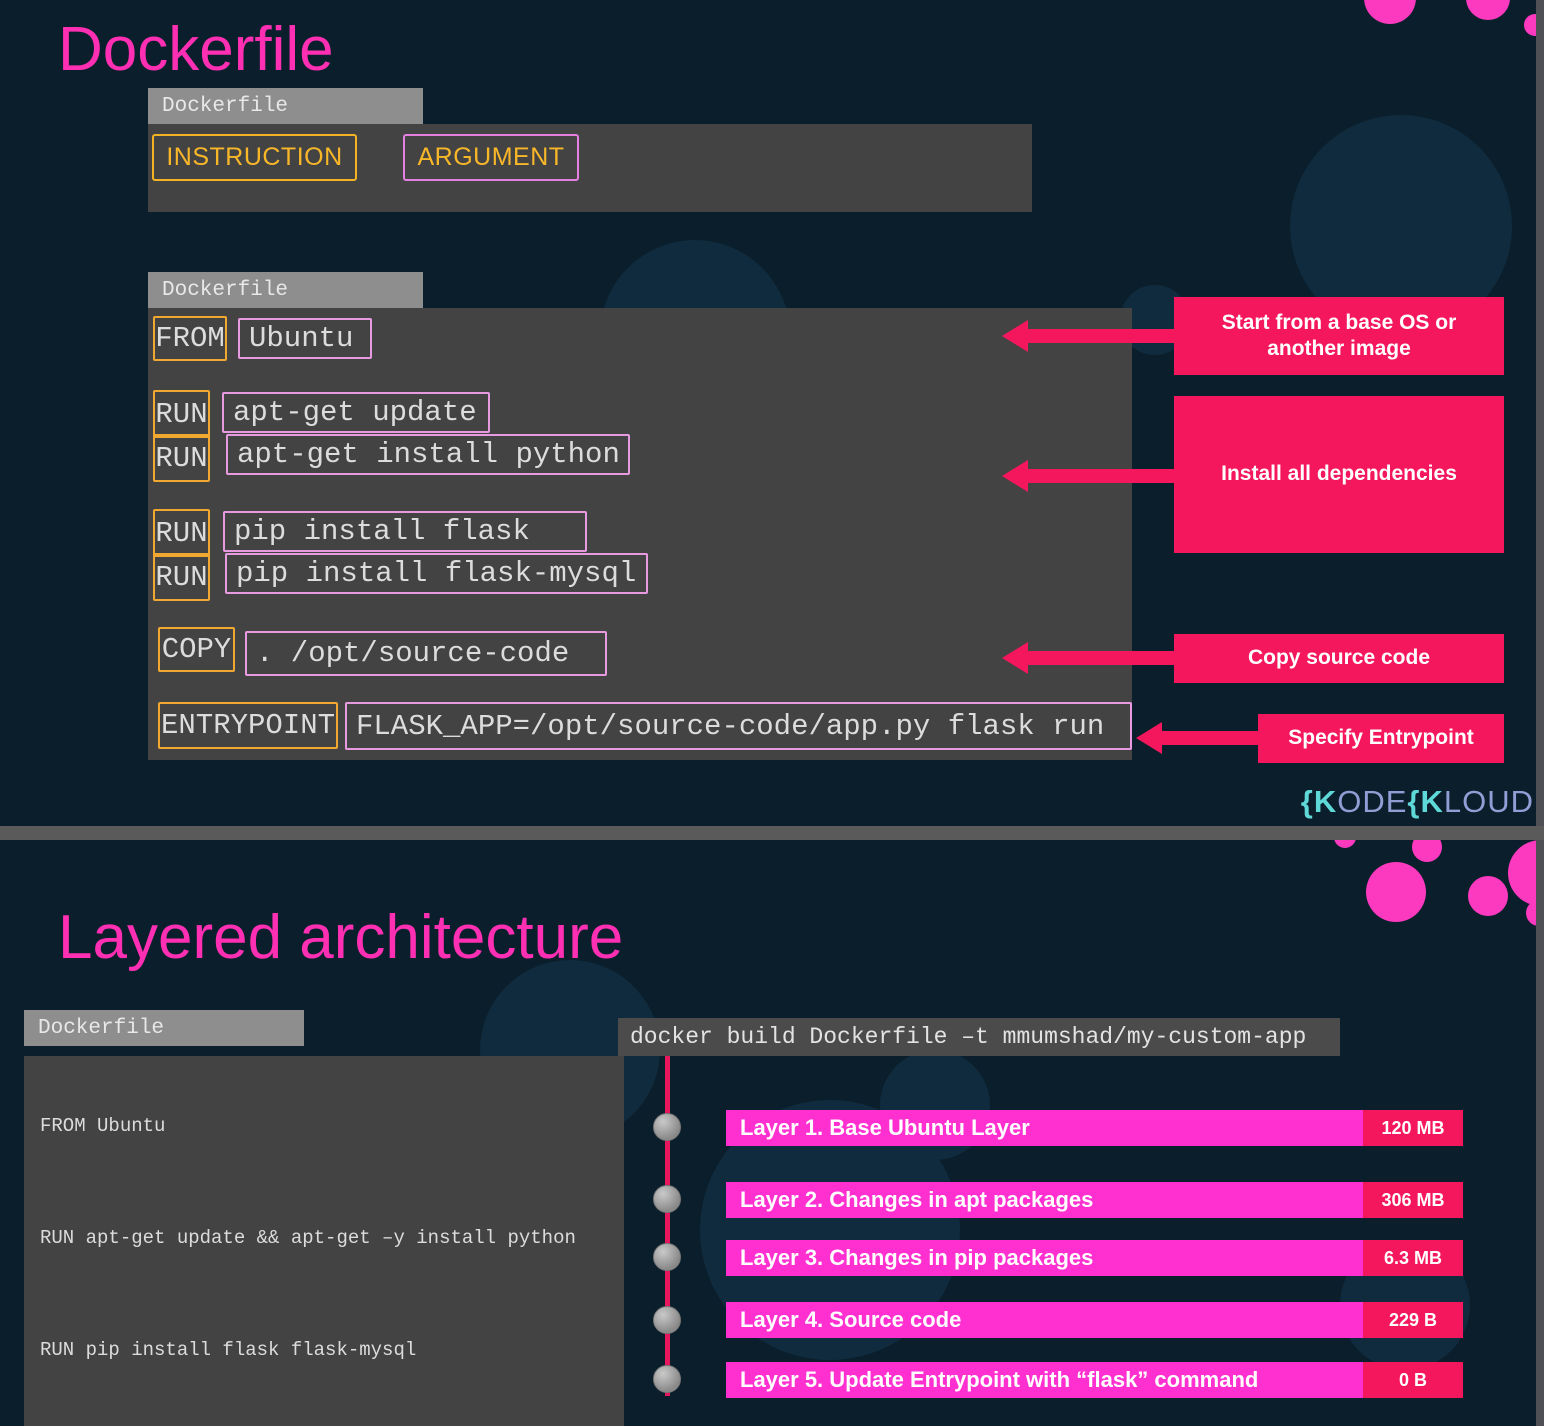  I want to click on dockerfile-instruction-run-3: RUN, so click(181, 533).